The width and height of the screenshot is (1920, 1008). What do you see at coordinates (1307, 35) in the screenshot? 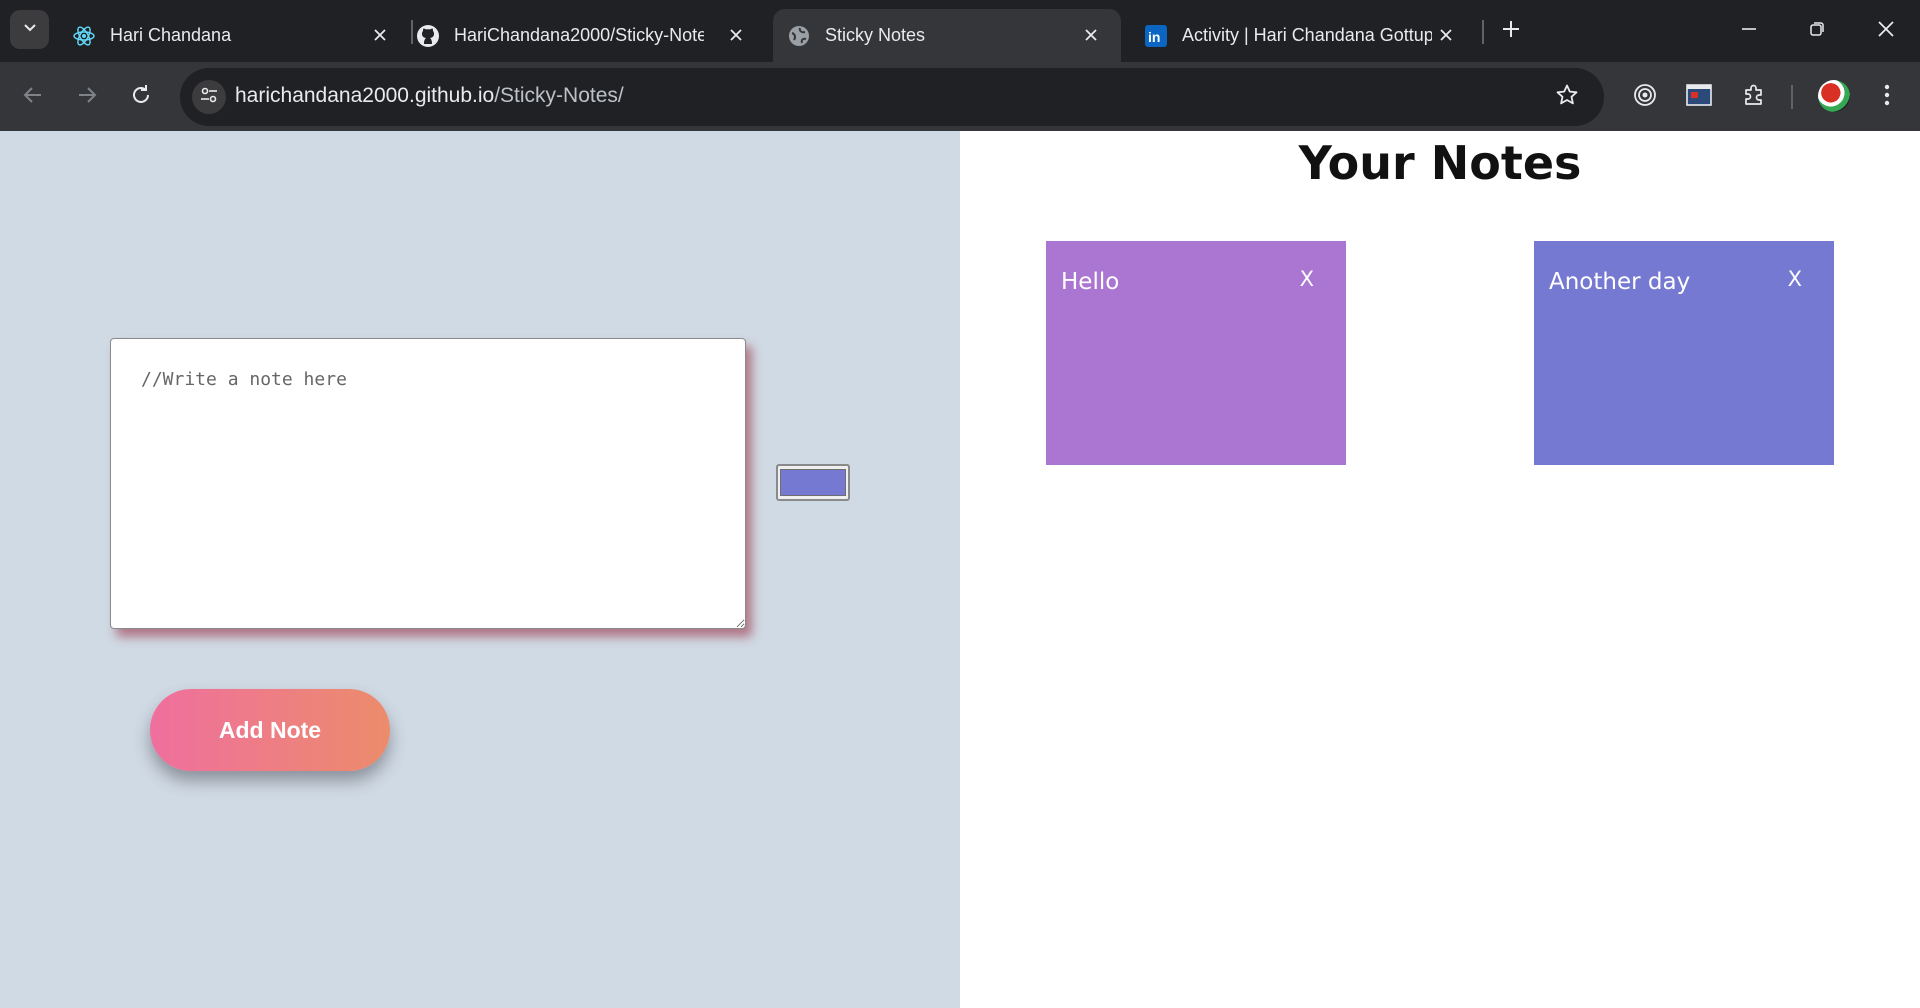
I see `tab-title: Activity | Hari Chandana Gottupati` at bounding box center [1307, 35].